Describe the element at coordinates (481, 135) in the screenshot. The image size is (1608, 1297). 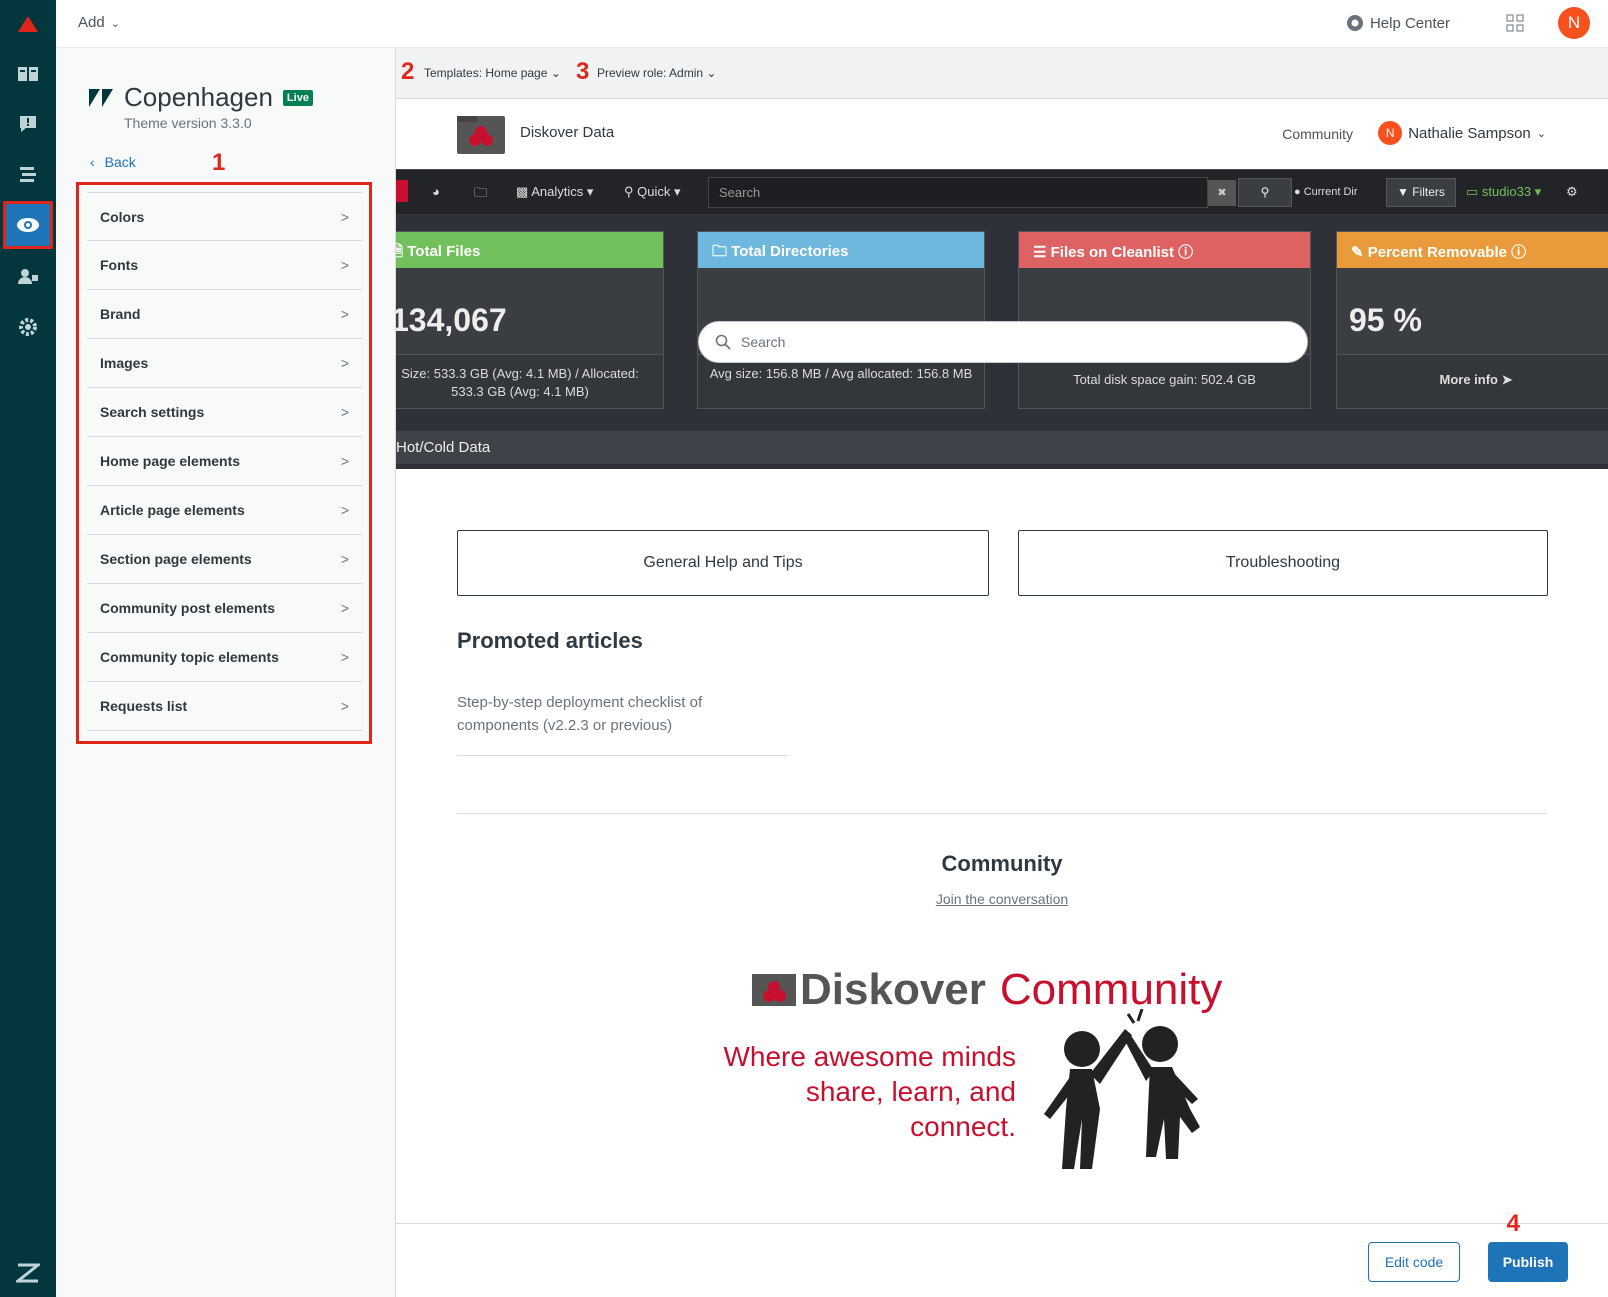
I see `diskover-logo` at that location.